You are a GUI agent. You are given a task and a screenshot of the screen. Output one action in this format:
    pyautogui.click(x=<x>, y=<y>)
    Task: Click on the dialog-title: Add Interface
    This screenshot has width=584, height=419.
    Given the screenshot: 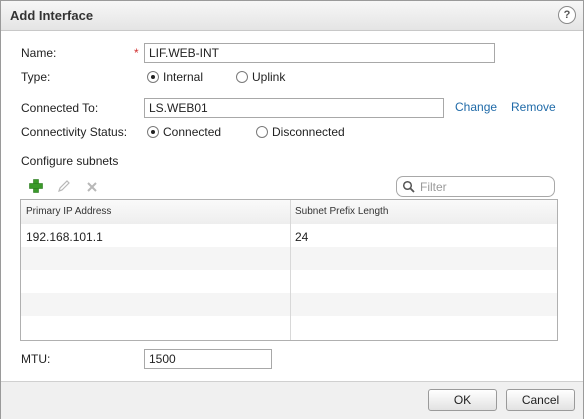 What is the action you would take?
    pyautogui.click(x=52, y=15)
    